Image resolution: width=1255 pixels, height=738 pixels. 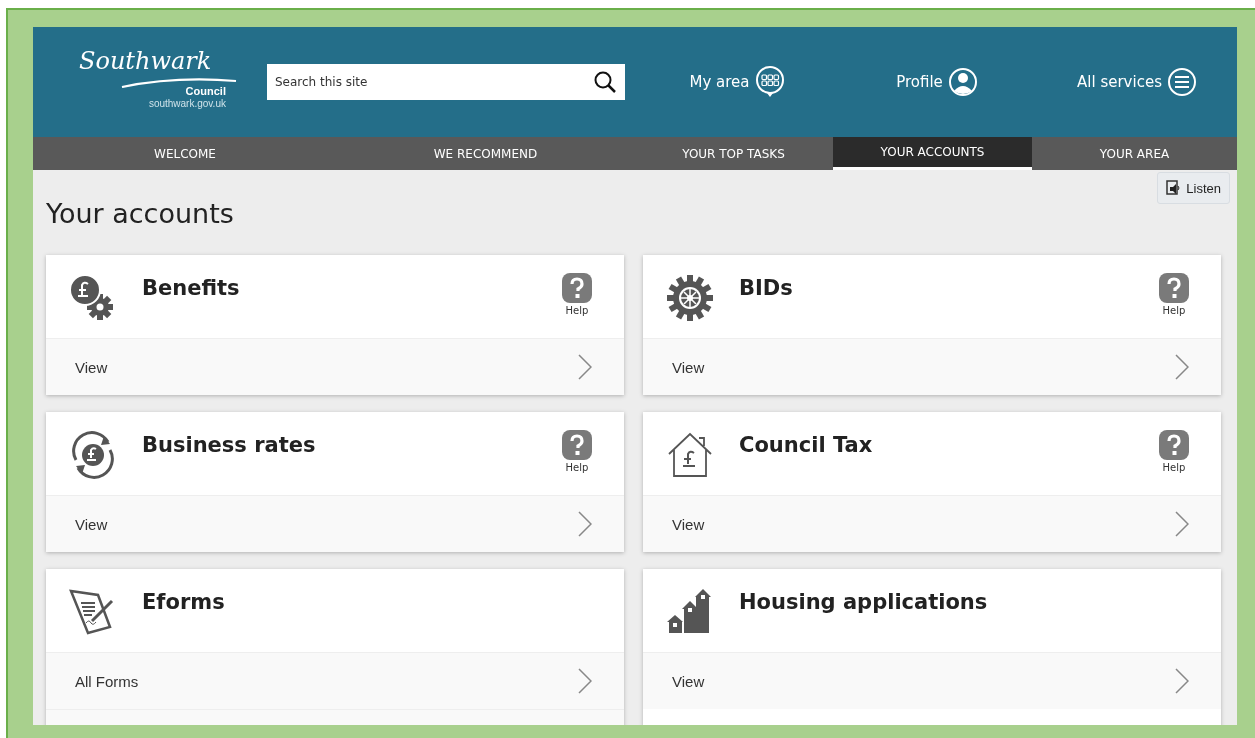 I want to click on menu-icon, so click(x=1181, y=82).